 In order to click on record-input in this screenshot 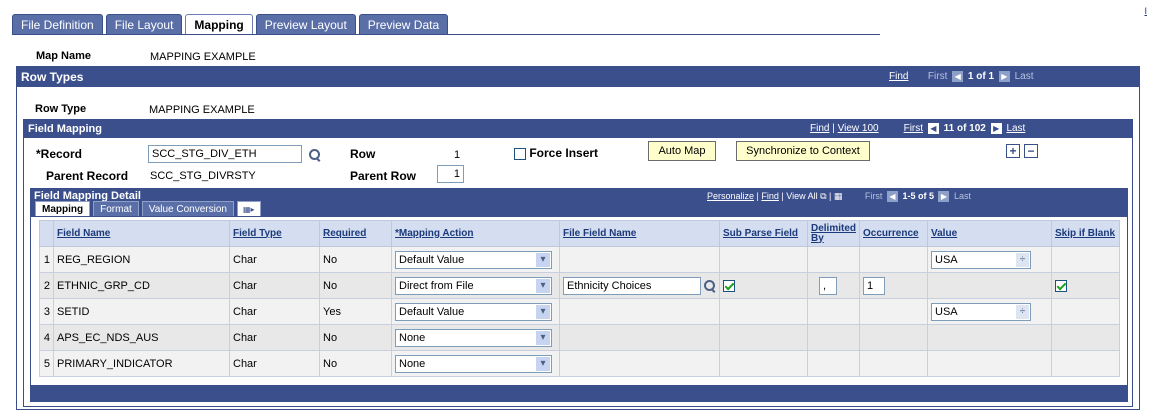, I will do `click(225, 154)`.